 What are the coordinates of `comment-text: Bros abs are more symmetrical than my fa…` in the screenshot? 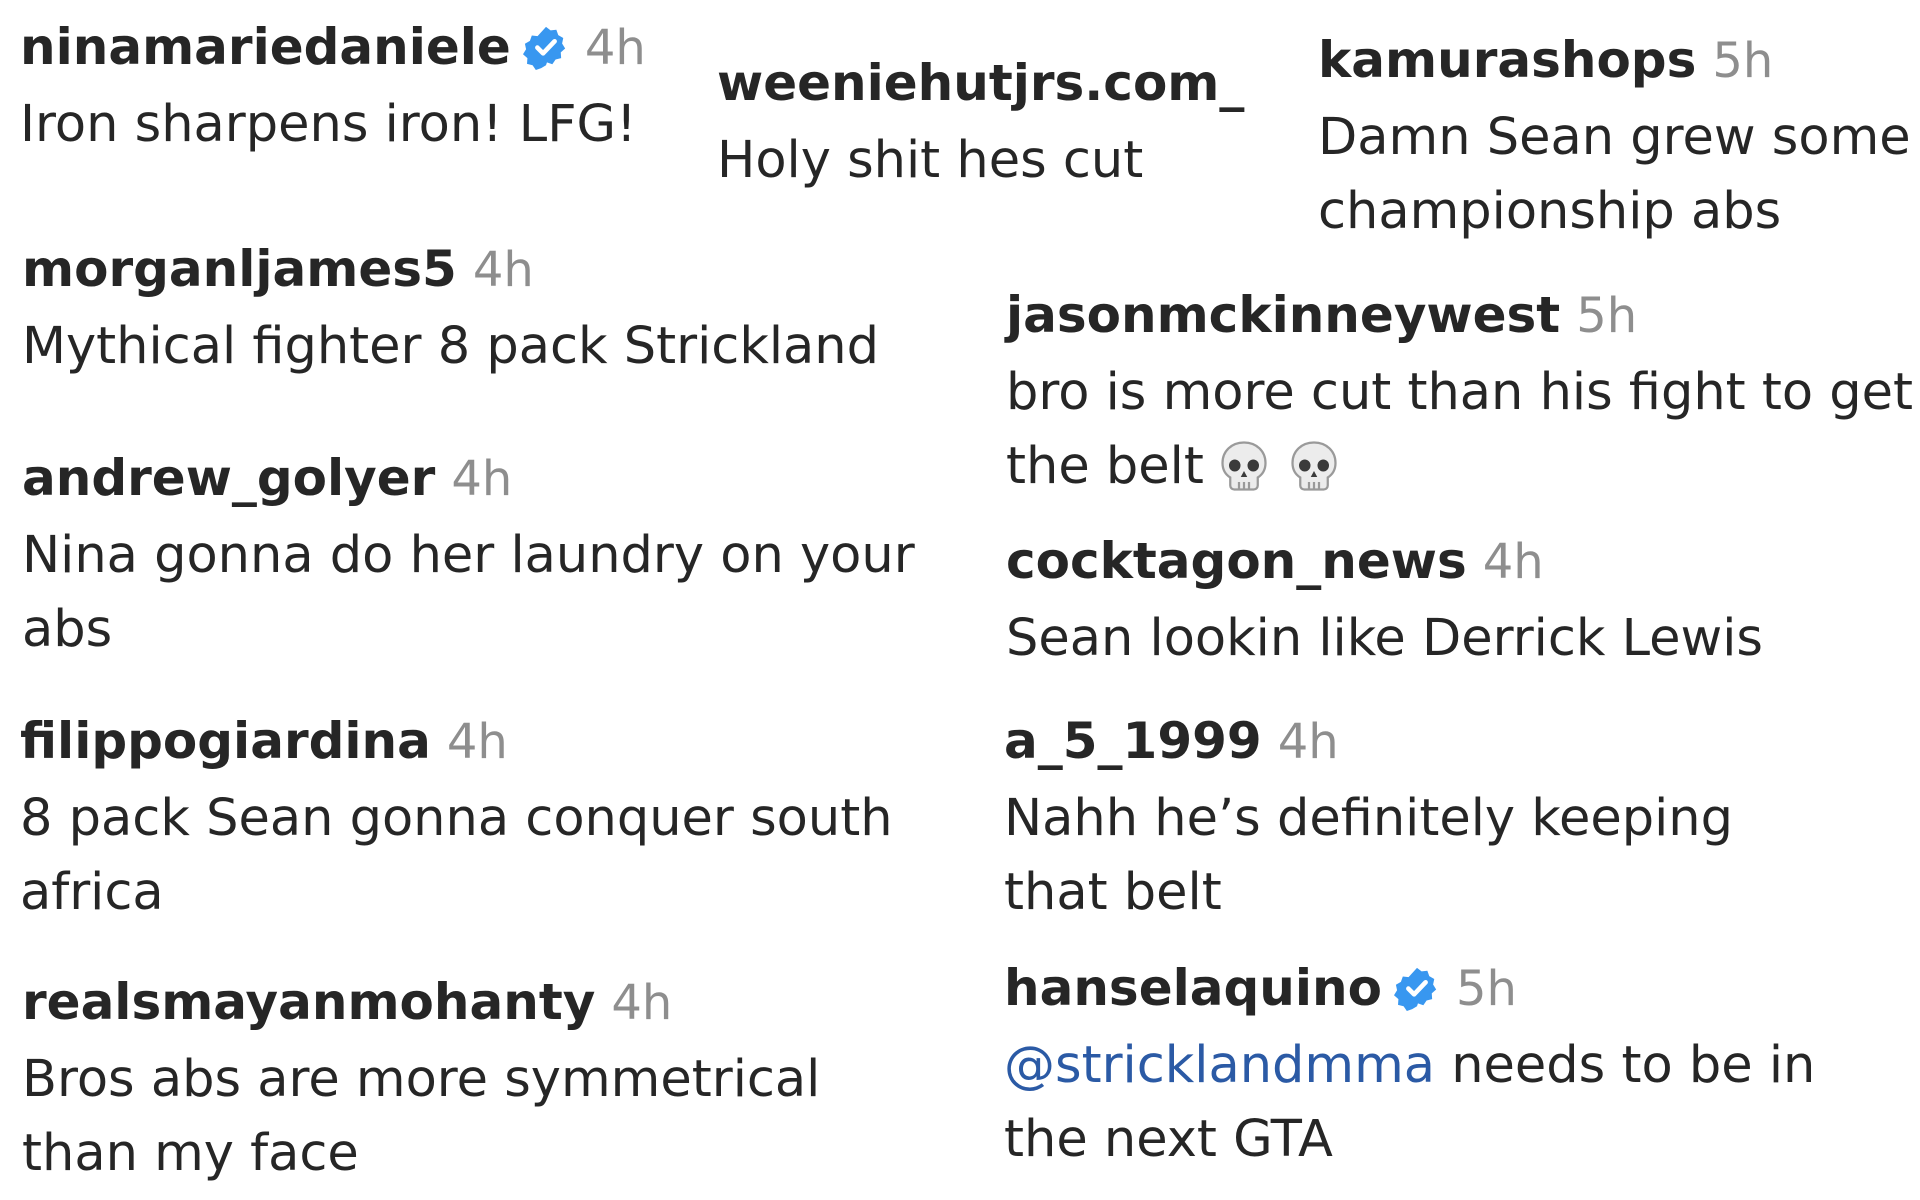 It's located at (421, 1116).